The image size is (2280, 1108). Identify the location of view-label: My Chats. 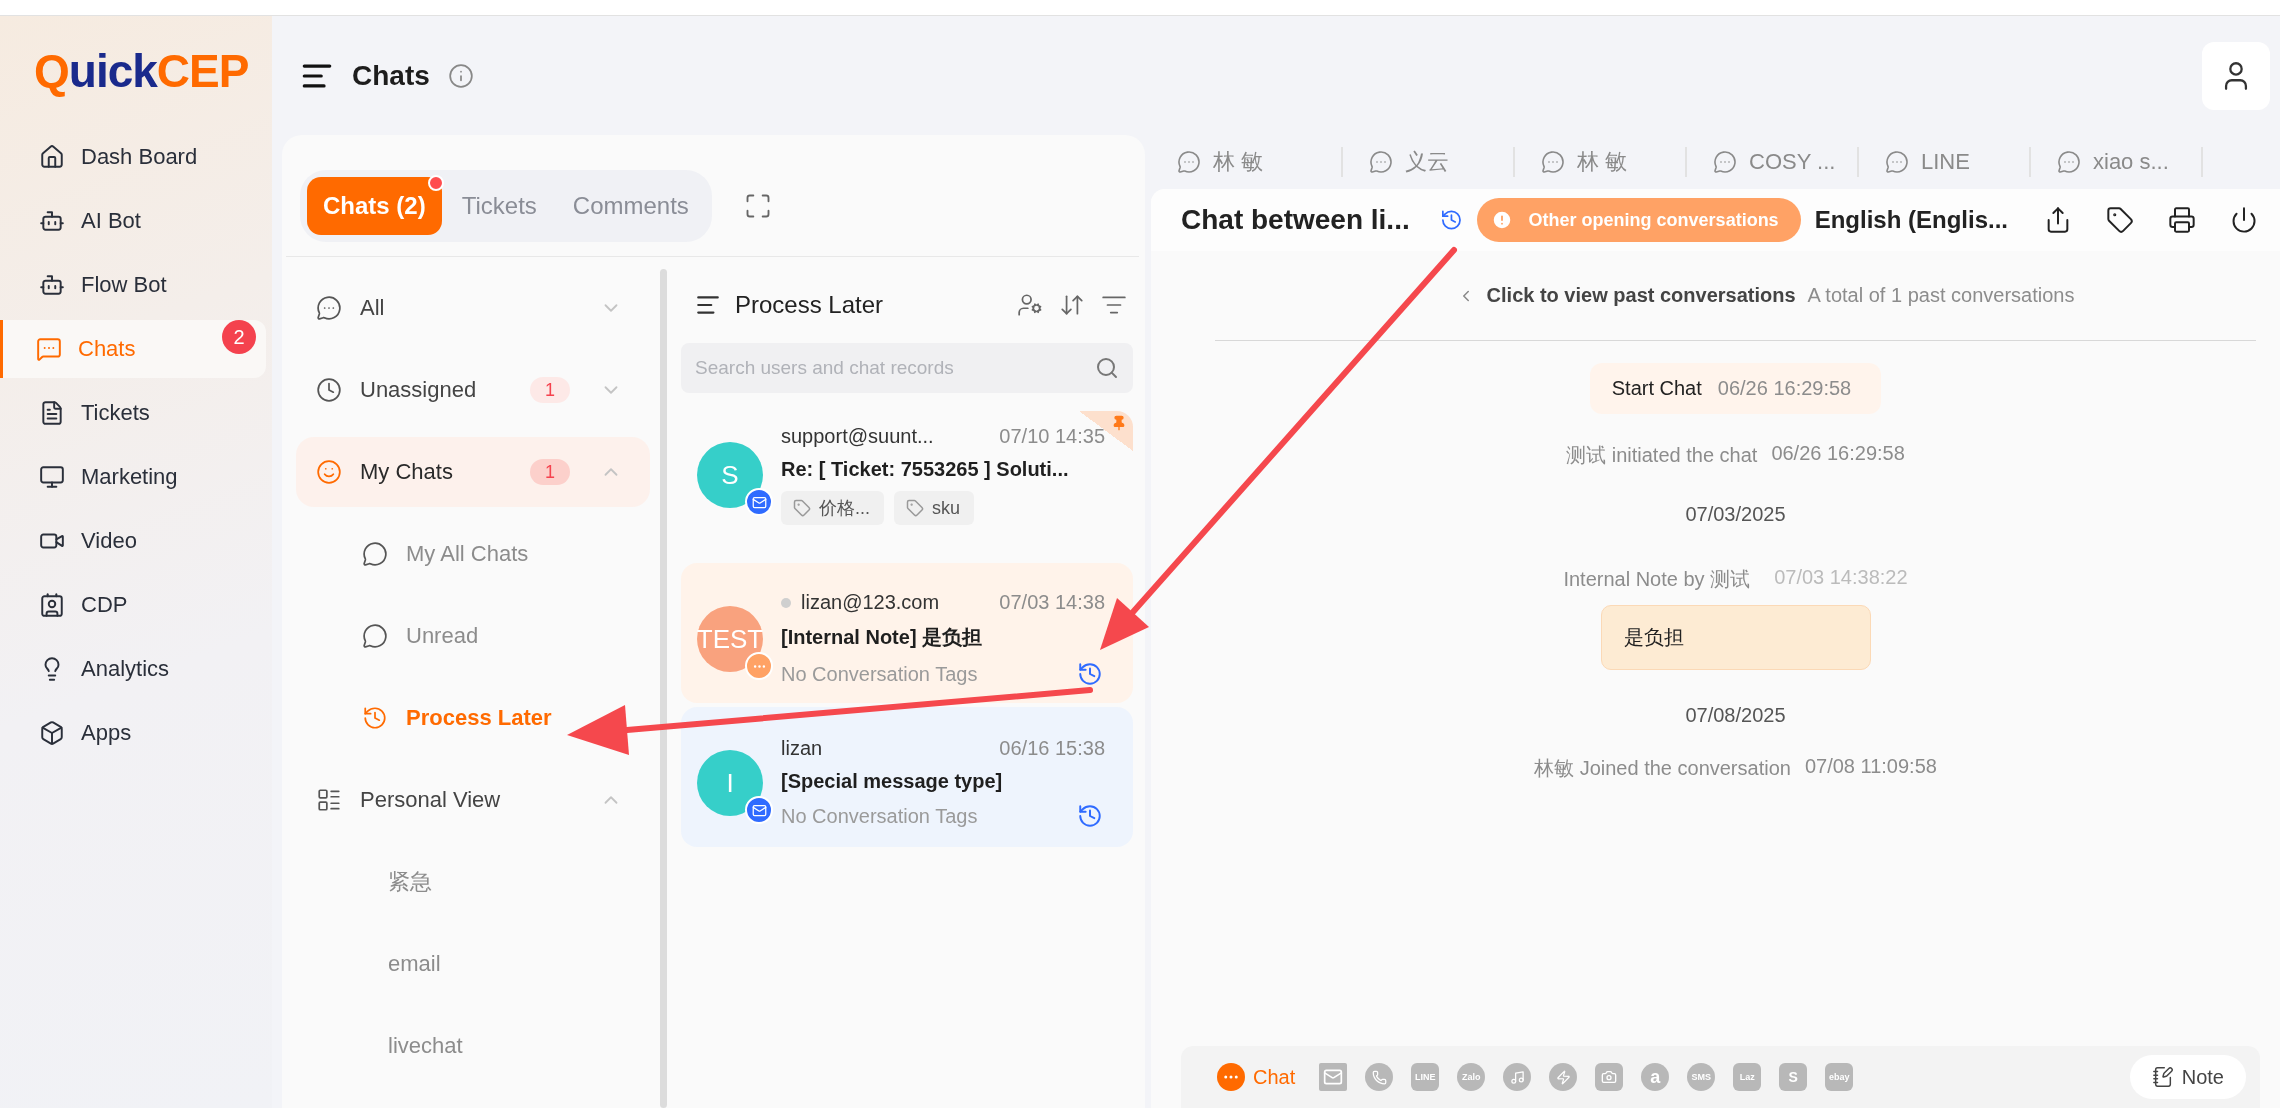
(407, 472).